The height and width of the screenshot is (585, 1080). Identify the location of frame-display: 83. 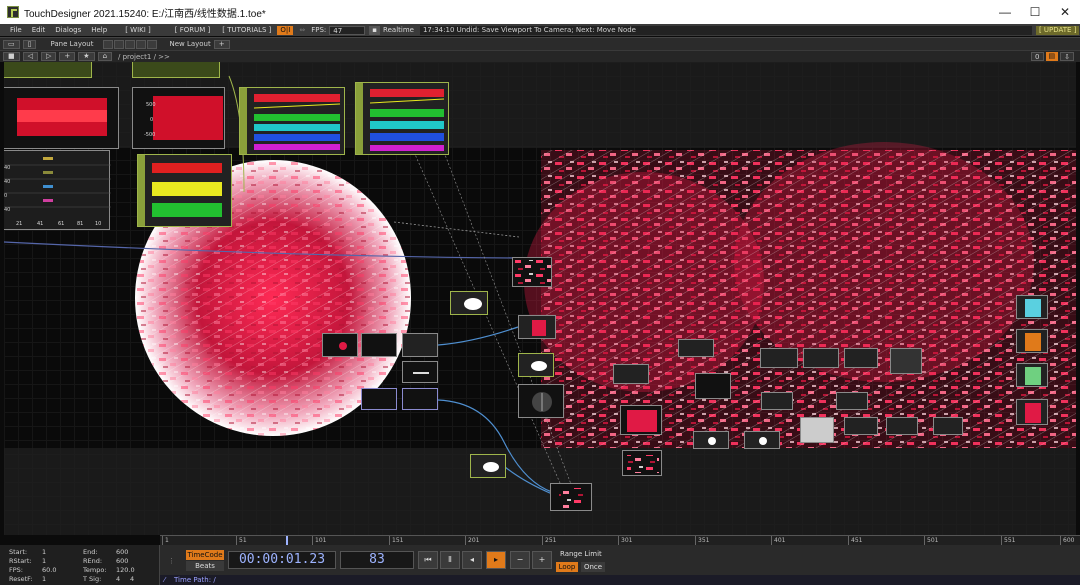
(377, 560).